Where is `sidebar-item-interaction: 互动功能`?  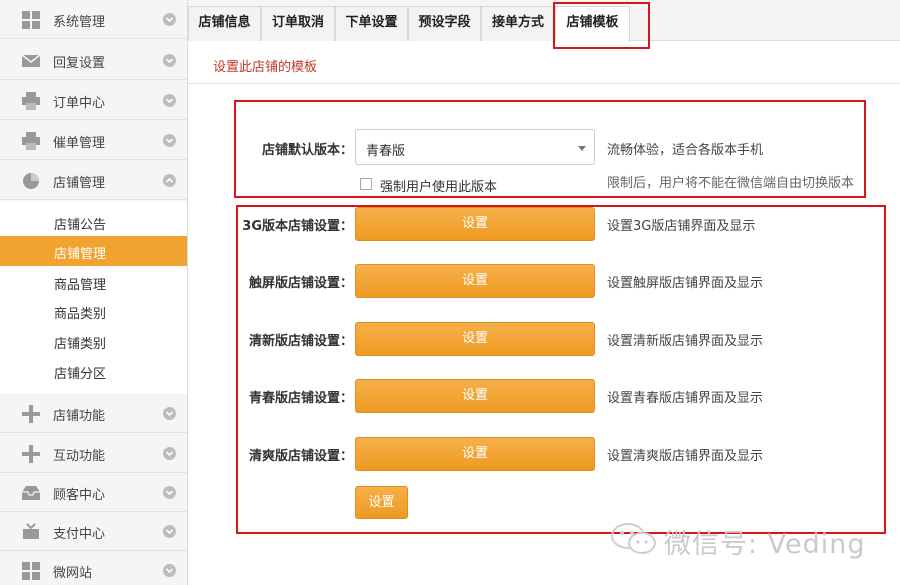 sidebar-item-interaction: 互动功能 is located at coordinates (93, 453).